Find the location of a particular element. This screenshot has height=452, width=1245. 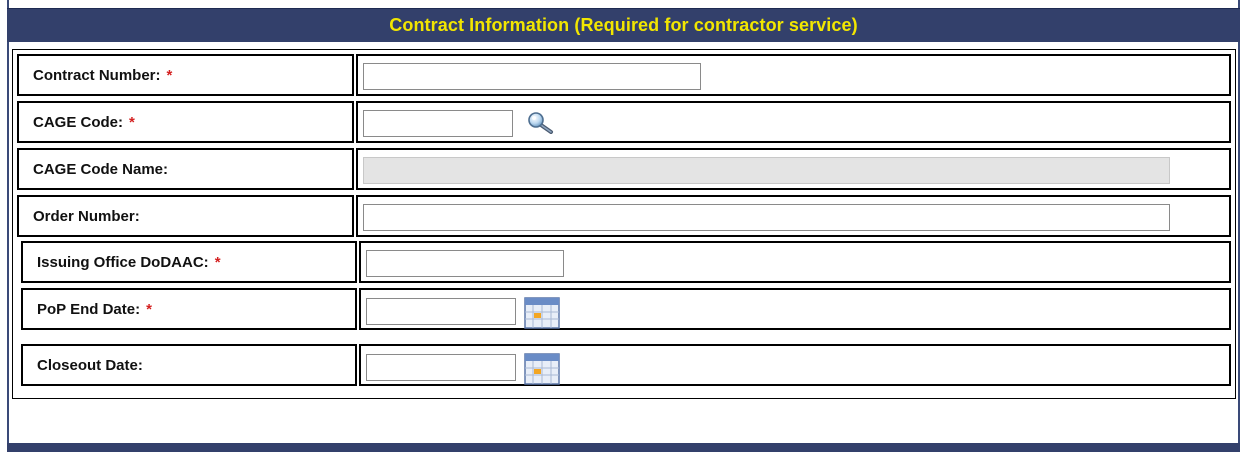

order-number-label-cell: Order Number: is located at coordinates (185, 216).